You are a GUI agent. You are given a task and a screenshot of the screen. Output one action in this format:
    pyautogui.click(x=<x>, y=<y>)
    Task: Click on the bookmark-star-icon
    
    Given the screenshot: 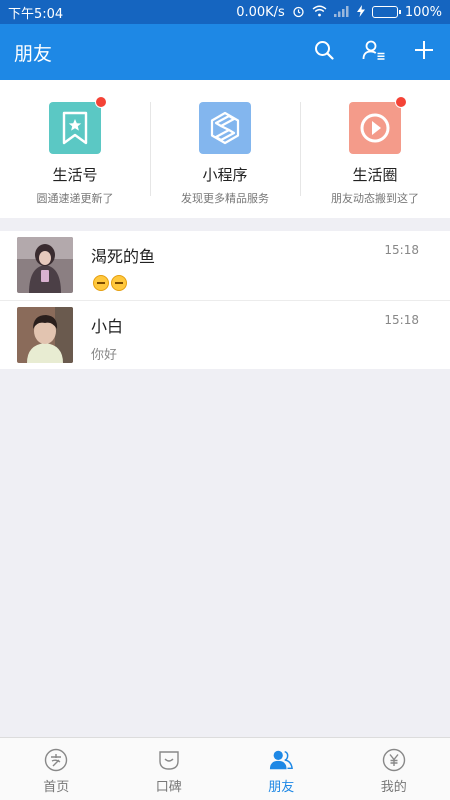 What is the action you would take?
    pyautogui.click(x=78, y=125)
    